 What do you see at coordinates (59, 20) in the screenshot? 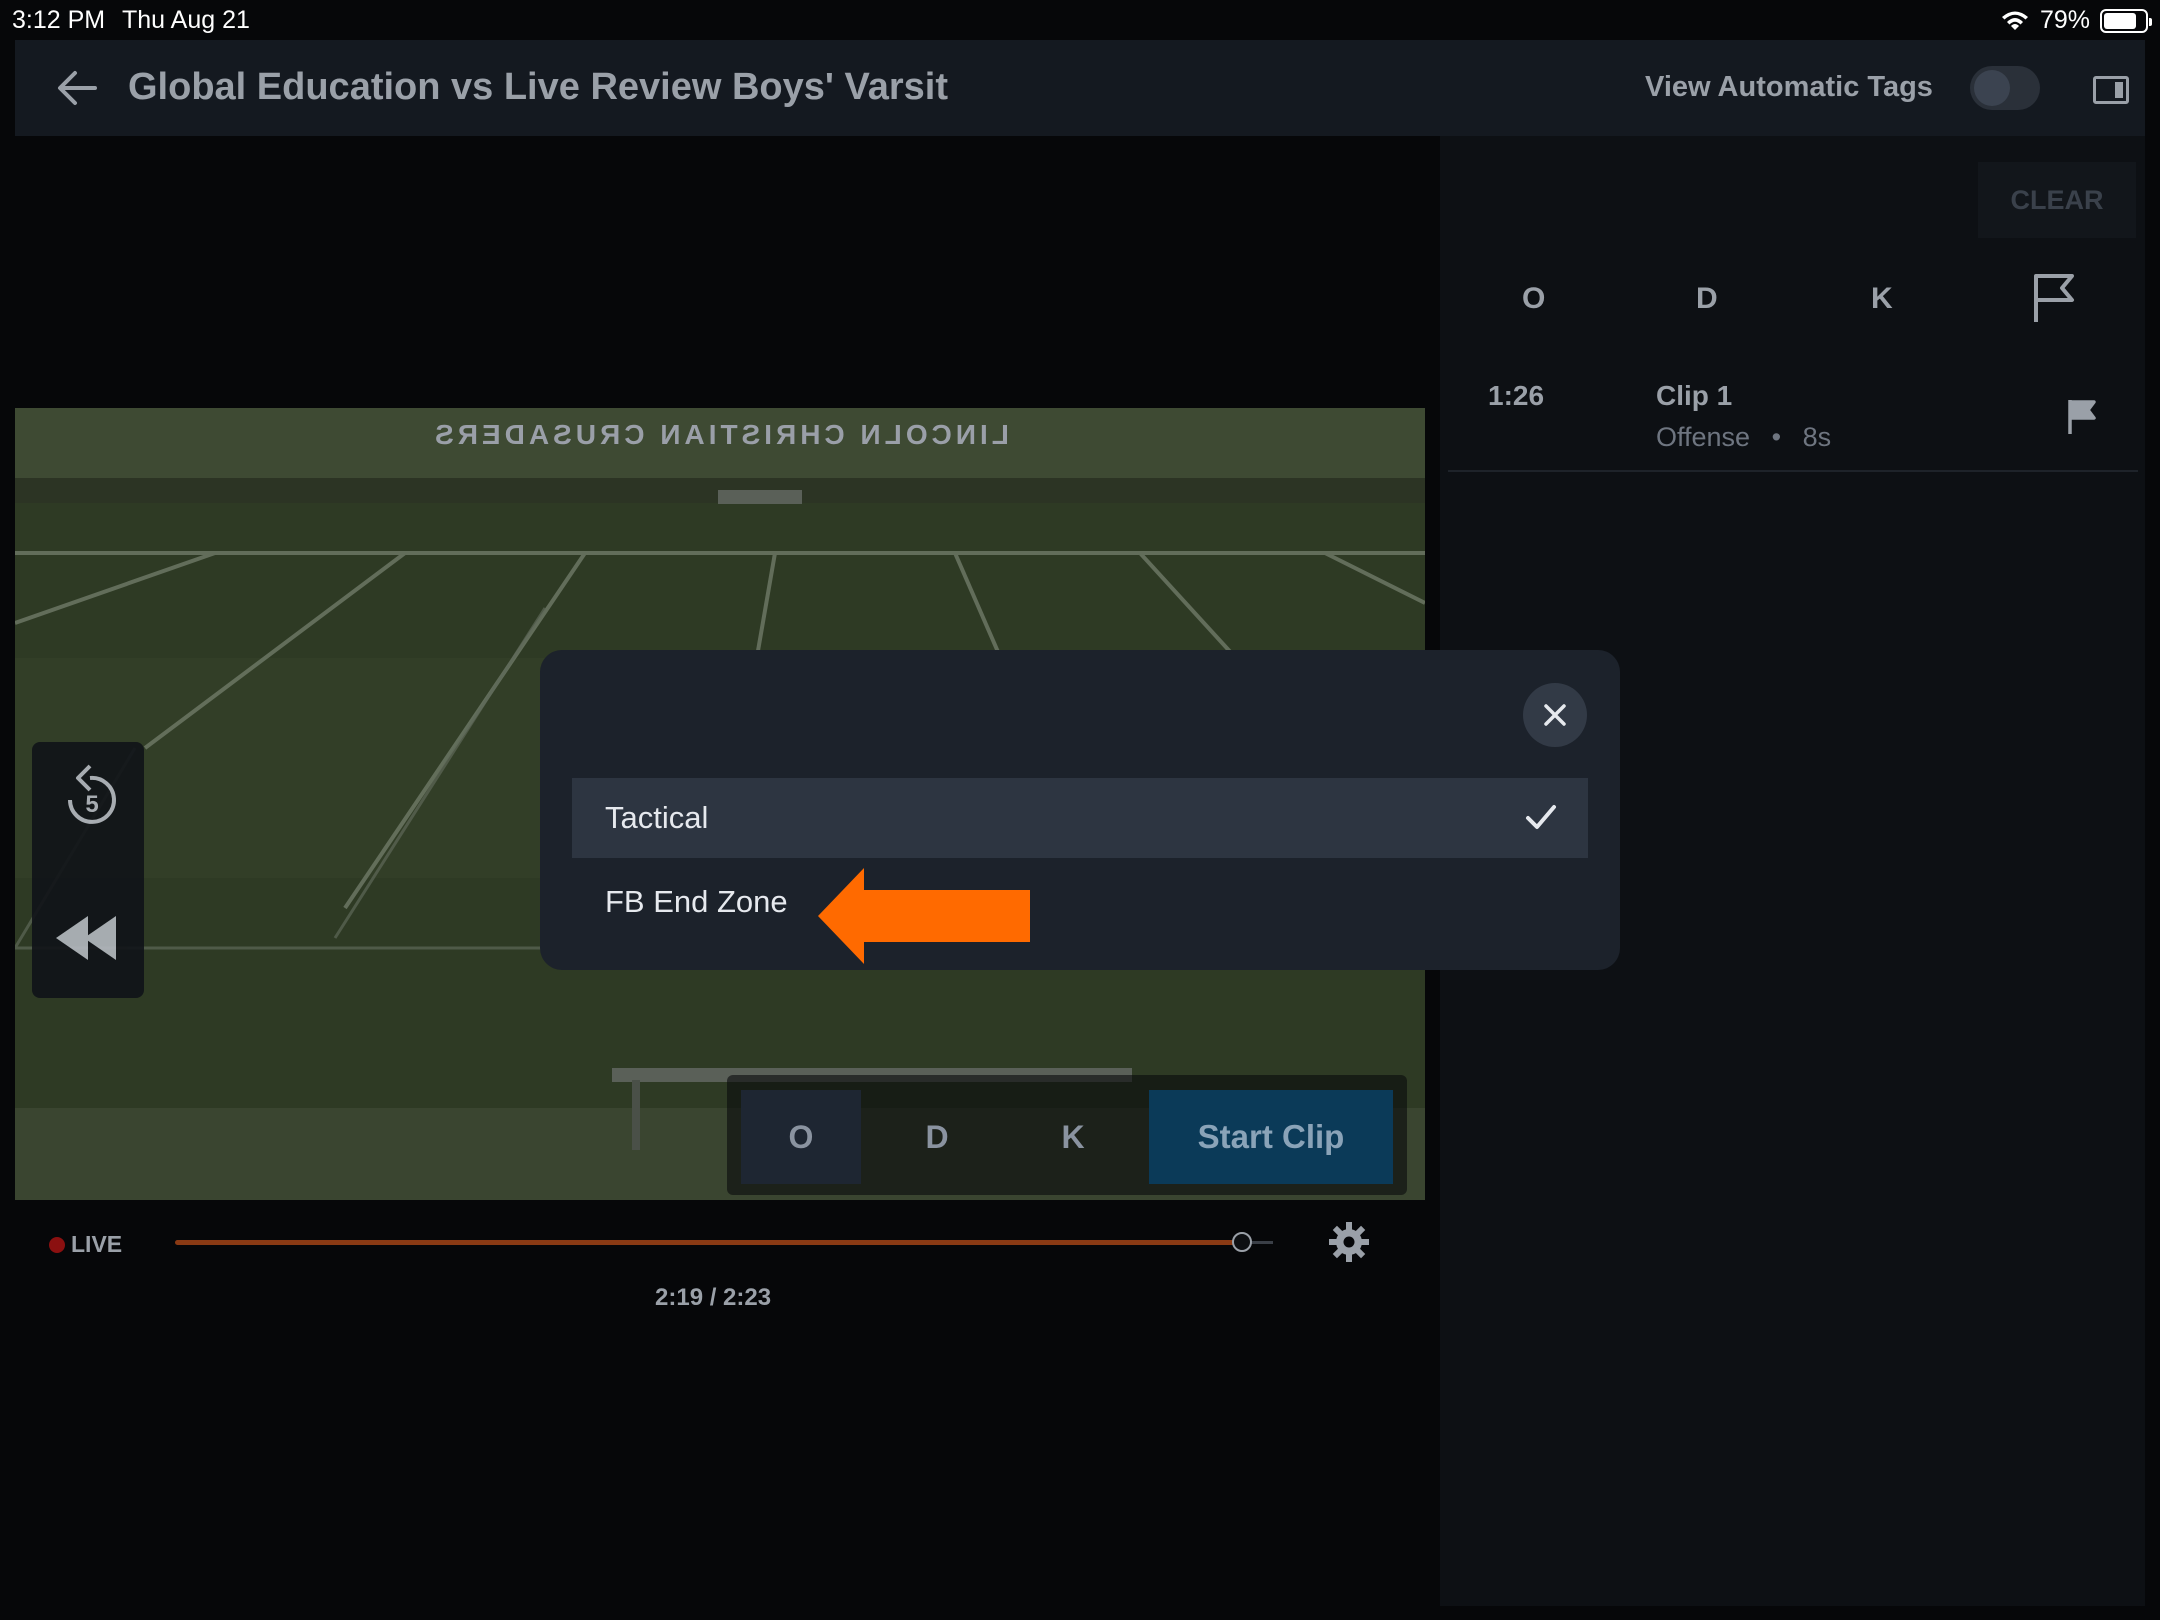
I see `status-time: 3:12 PM` at bounding box center [59, 20].